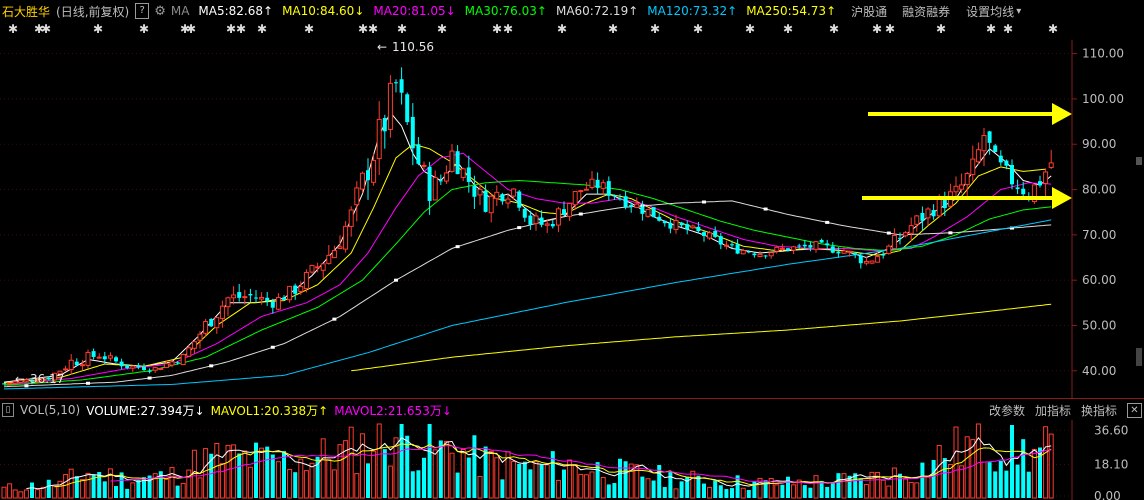 The height and width of the screenshot is (500, 1144). What do you see at coordinates (926, 11) in the screenshot?
I see `margin-trading-menu: 融资融券` at bounding box center [926, 11].